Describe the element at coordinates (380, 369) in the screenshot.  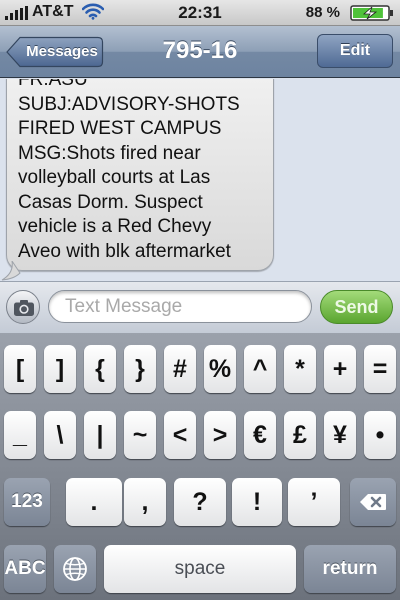
I see `key-equals: =` at that location.